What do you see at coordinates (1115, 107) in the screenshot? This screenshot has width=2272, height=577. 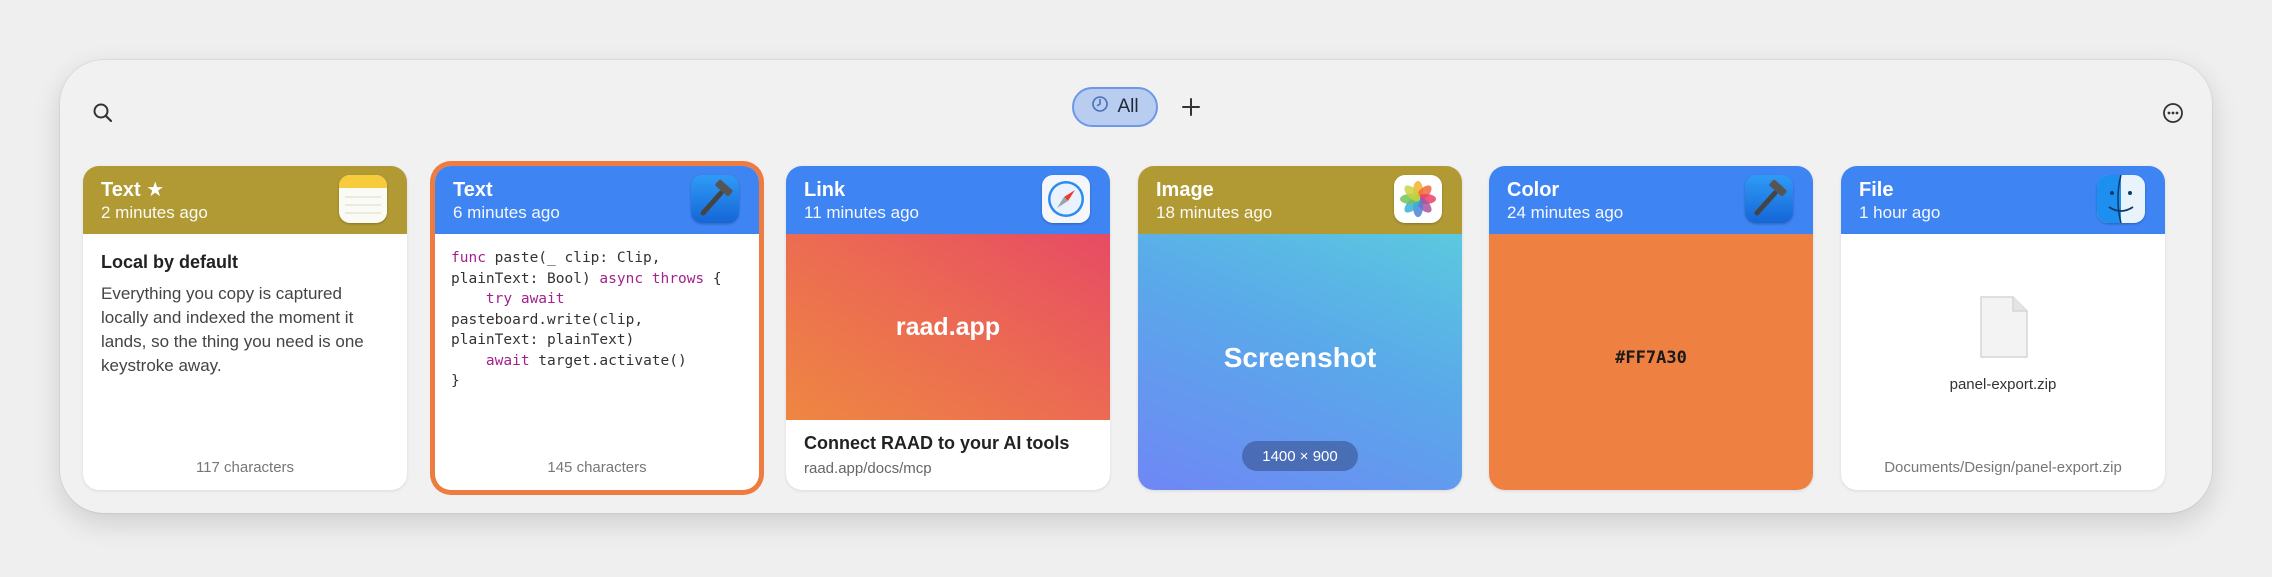 I see `filter-all-button: All` at bounding box center [1115, 107].